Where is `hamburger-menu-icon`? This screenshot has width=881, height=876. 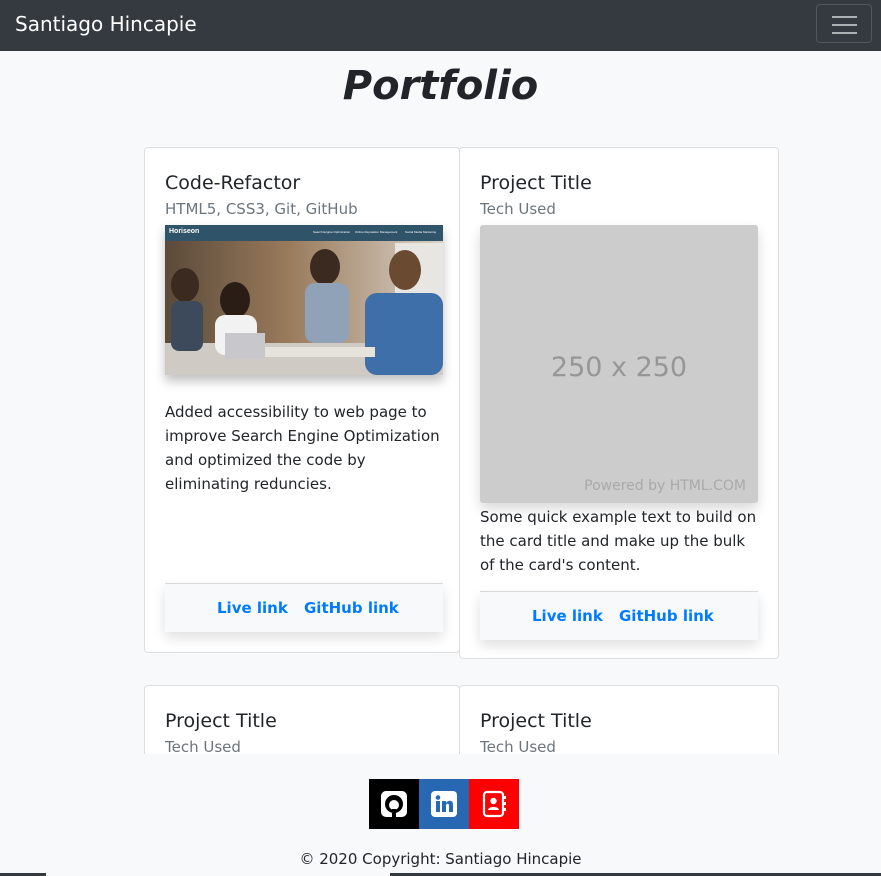 hamburger-menu-icon is located at coordinates (844, 17).